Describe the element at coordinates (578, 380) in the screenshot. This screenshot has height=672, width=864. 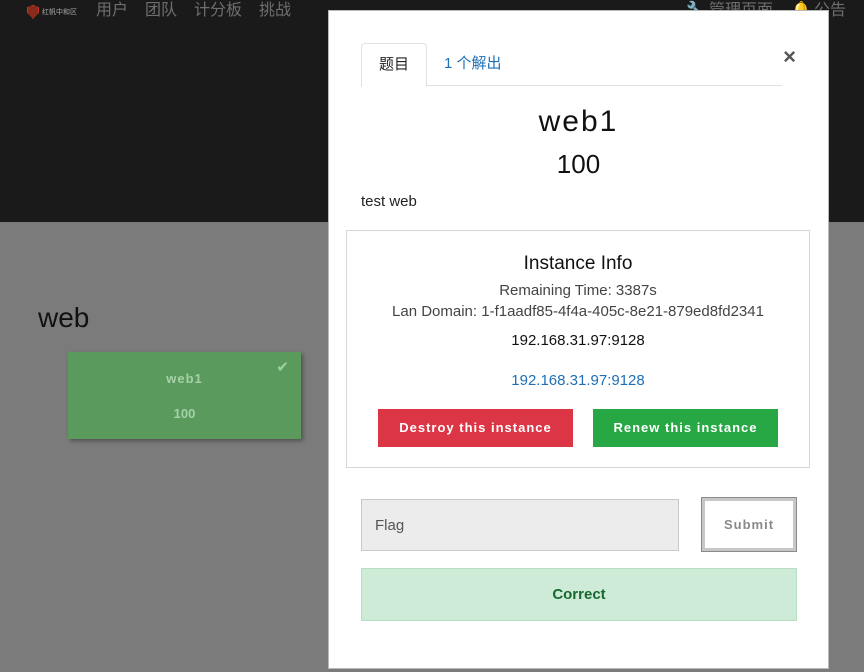
I see `instance-link: 192.168.31.97:9128` at that location.